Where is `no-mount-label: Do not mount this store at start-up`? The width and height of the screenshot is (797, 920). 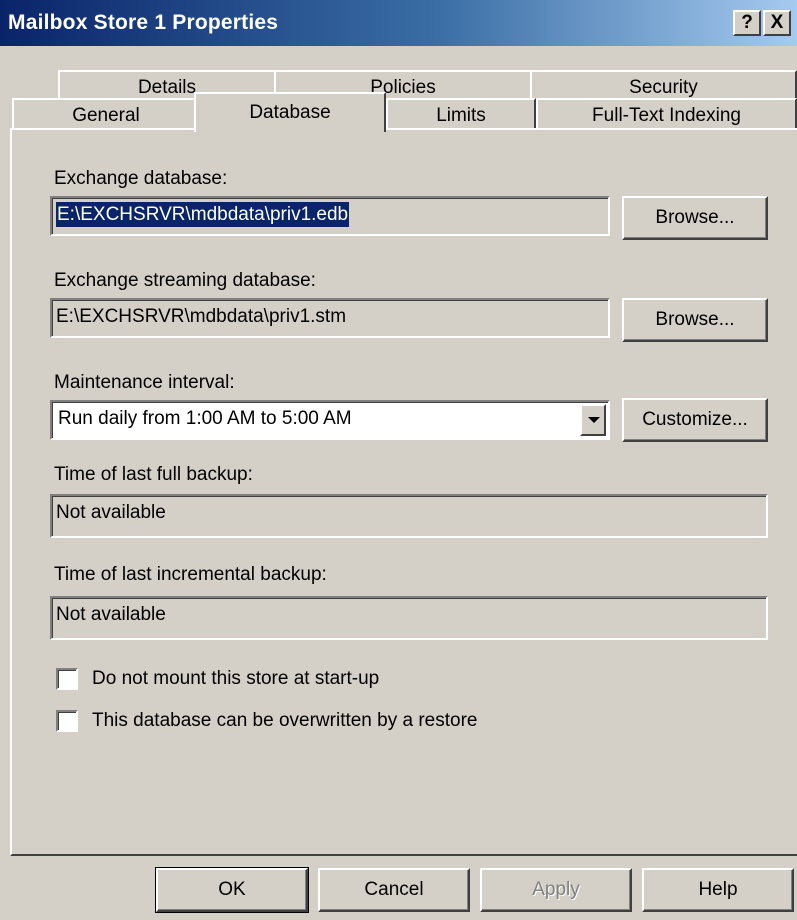
no-mount-label: Do not mount this store at start-up is located at coordinates (235, 679).